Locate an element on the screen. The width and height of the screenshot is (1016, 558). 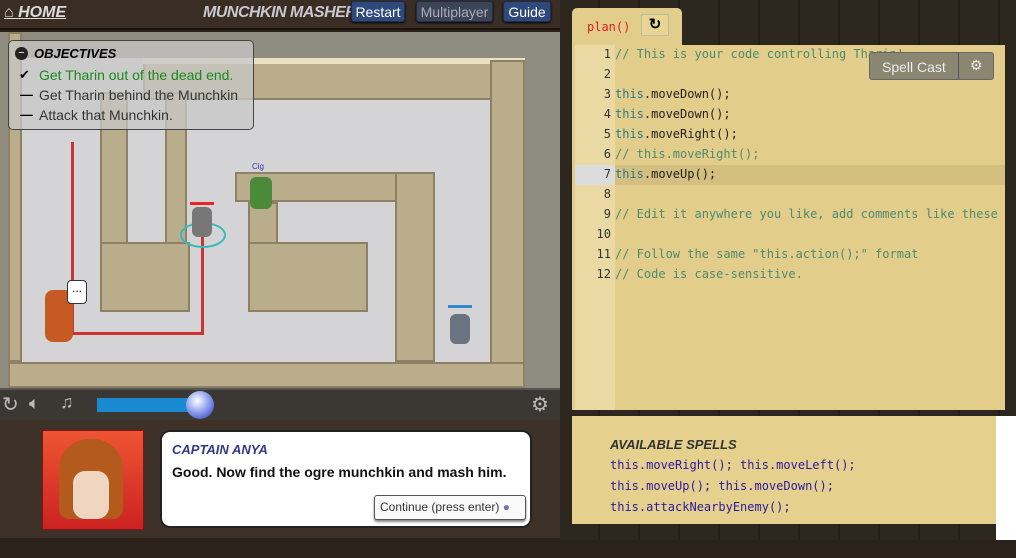
objective-item: Attack that Munchkin. is located at coordinates (106, 115).